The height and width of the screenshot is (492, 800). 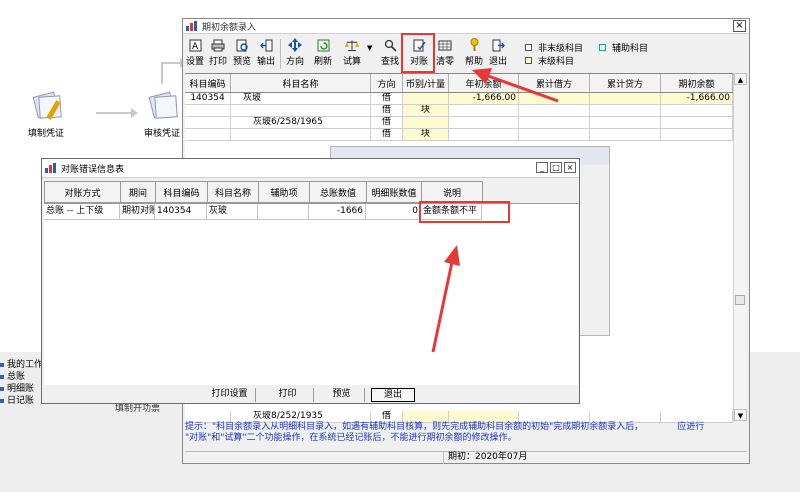 I want to click on export-icon, so click(x=266, y=45).